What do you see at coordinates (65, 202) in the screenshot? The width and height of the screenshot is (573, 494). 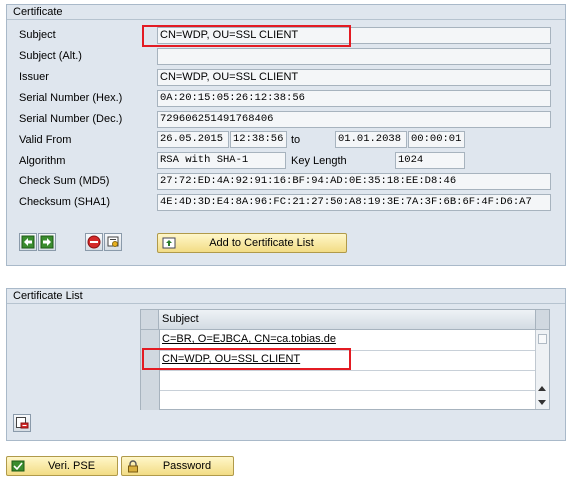 I see `checksum-sha1-label: Checksum (SHA1)` at bounding box center [65, 202].